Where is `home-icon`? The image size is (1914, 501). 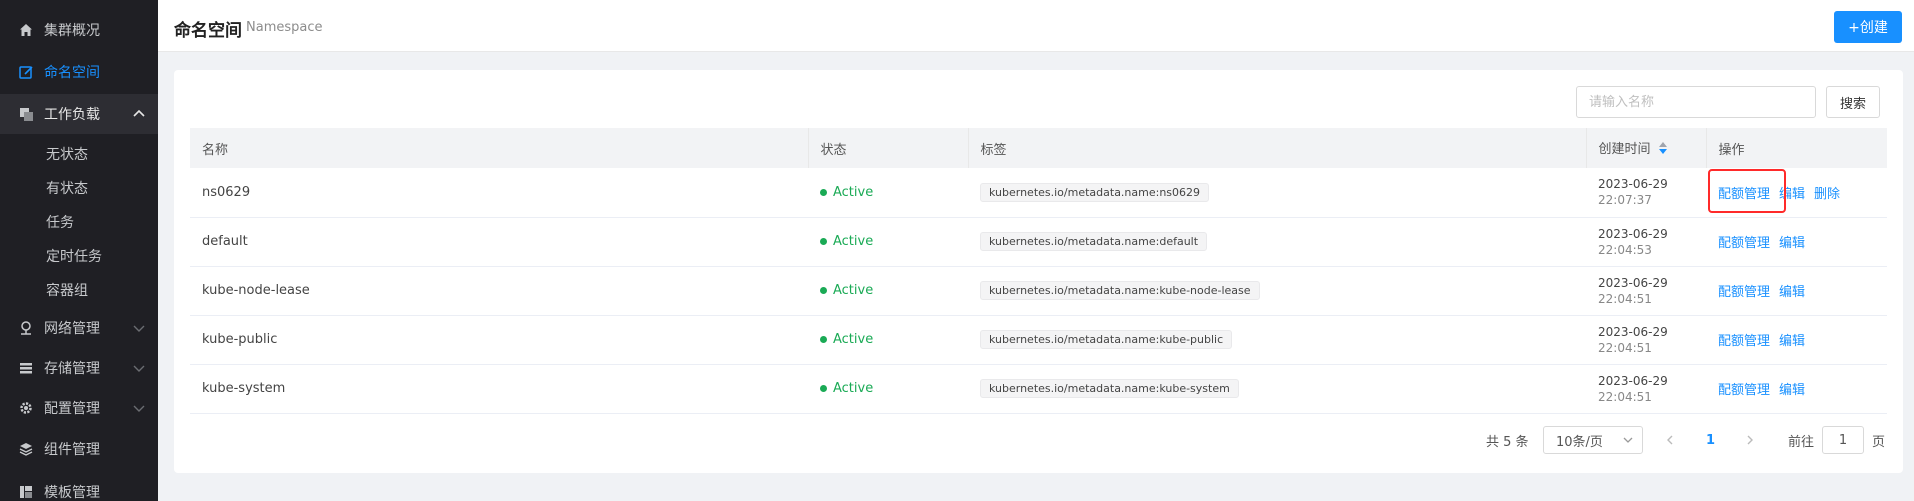
home-icon is located at coordinates (26, 30).